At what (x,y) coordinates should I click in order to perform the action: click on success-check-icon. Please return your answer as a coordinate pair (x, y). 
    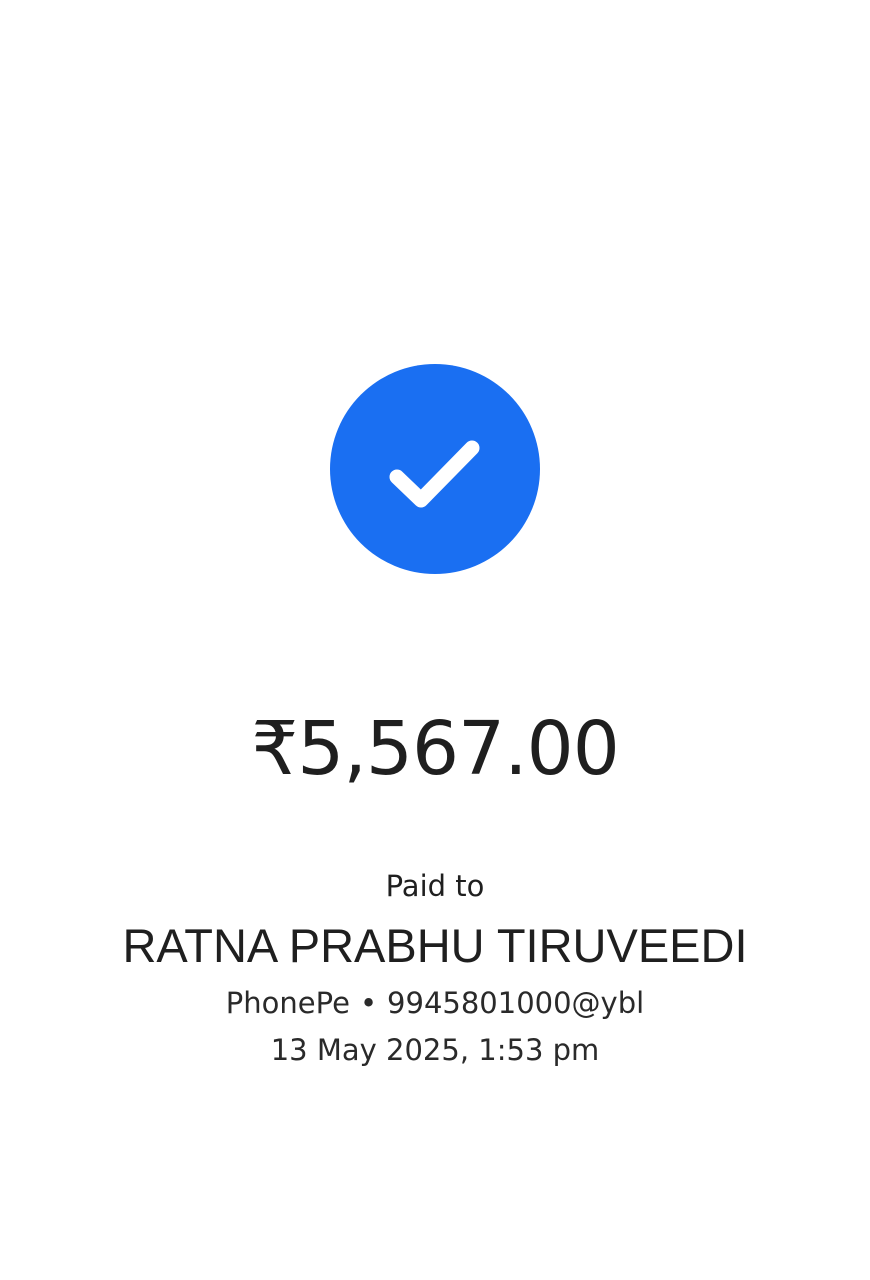
    Looking at the image, I should click on (435, 469).